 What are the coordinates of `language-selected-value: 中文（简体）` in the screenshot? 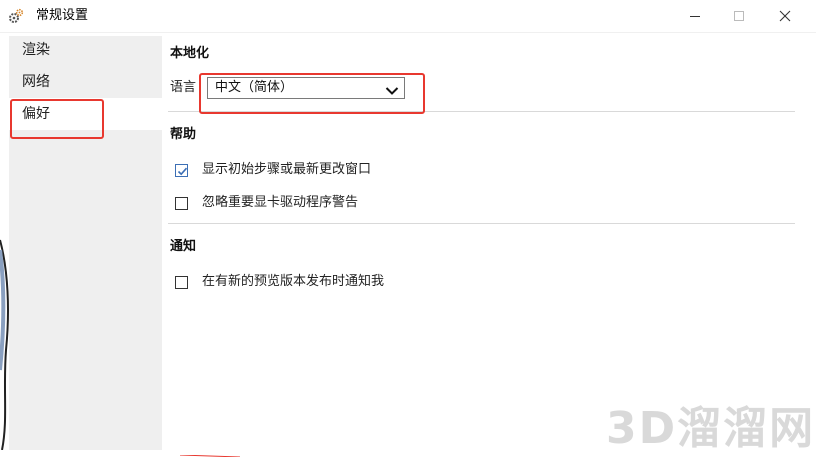 It's located at (254, 87).